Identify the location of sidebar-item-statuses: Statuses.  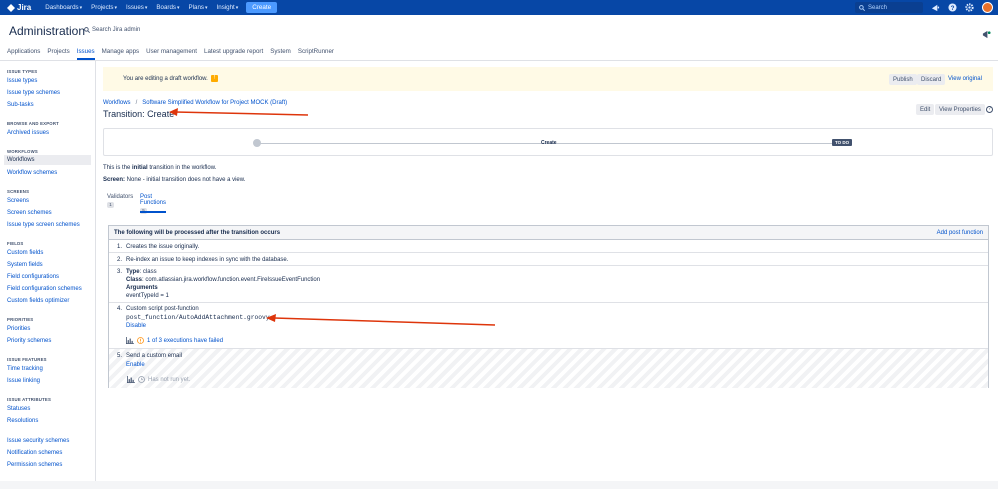
(18, 409).